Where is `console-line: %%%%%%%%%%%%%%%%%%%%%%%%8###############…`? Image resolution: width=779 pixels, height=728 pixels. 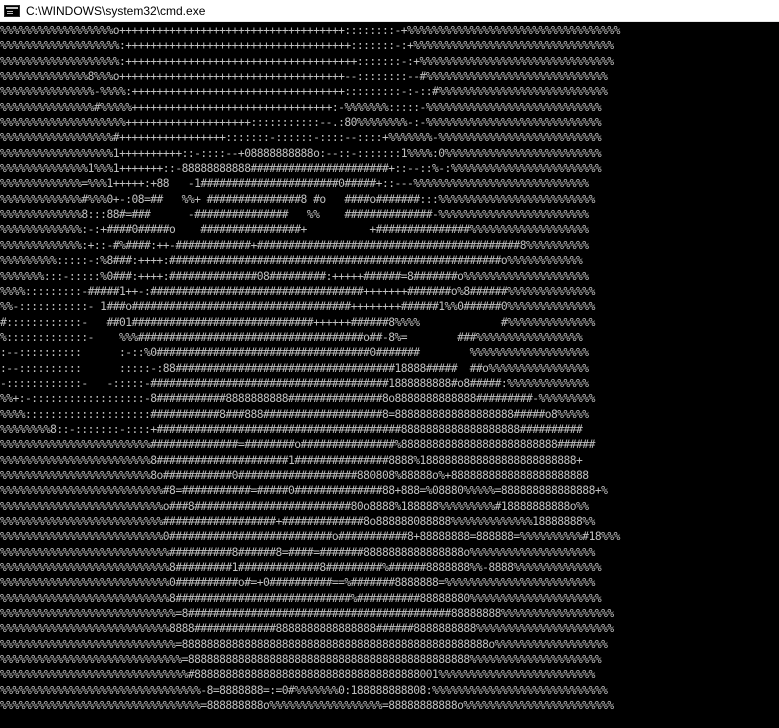 console-line: %%%%%%%%%%%%%%%%%%%%%%%%8###############… is located at coordinates (291, 460).